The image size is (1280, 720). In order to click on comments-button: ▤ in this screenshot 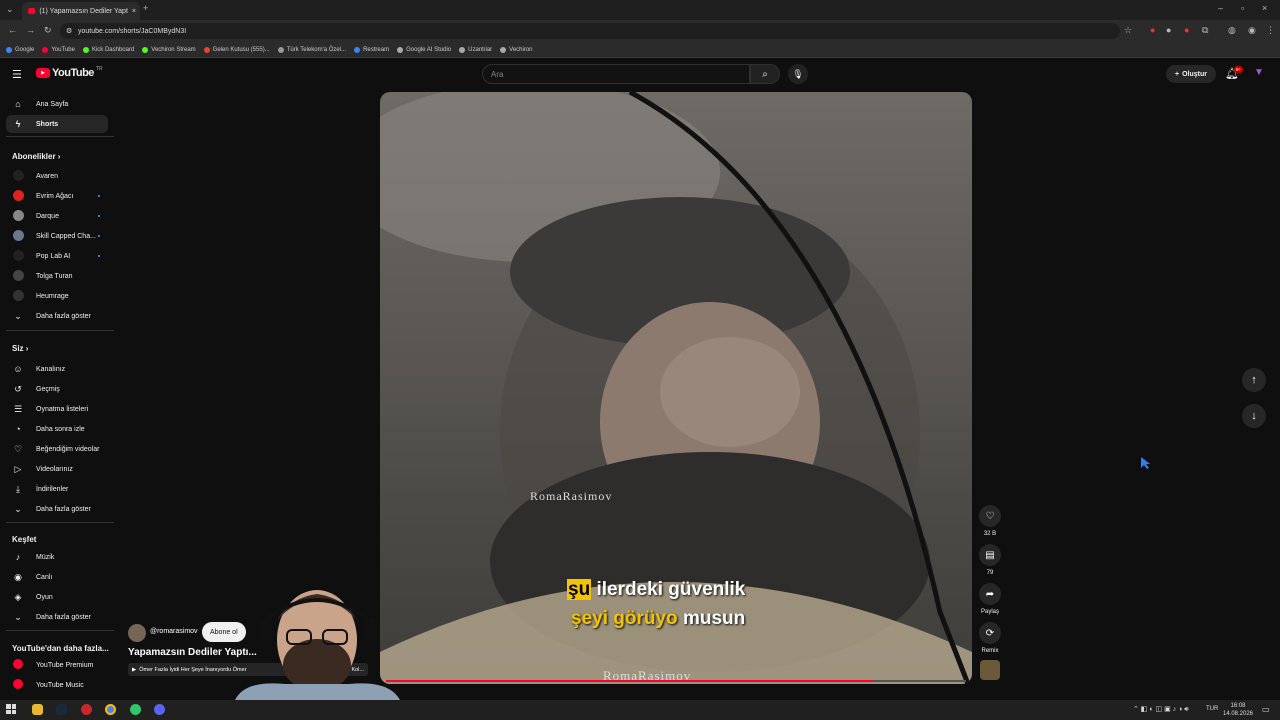, I will do `click(990, 555)`.